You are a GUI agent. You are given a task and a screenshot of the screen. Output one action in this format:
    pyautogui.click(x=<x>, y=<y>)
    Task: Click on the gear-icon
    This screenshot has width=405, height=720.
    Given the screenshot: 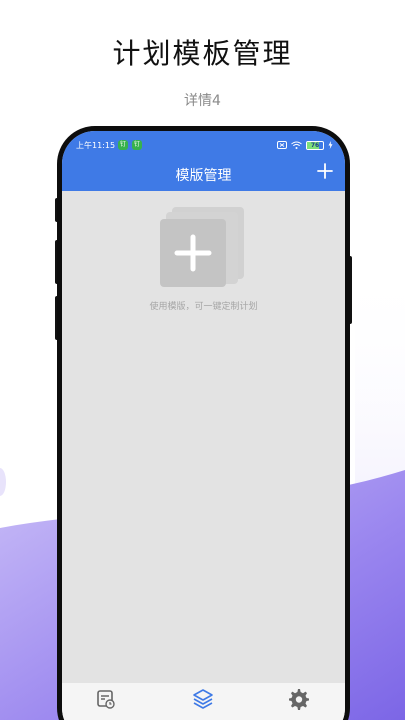 What is the action you would take?
    pyautogui.click(x=299, y=699)
    